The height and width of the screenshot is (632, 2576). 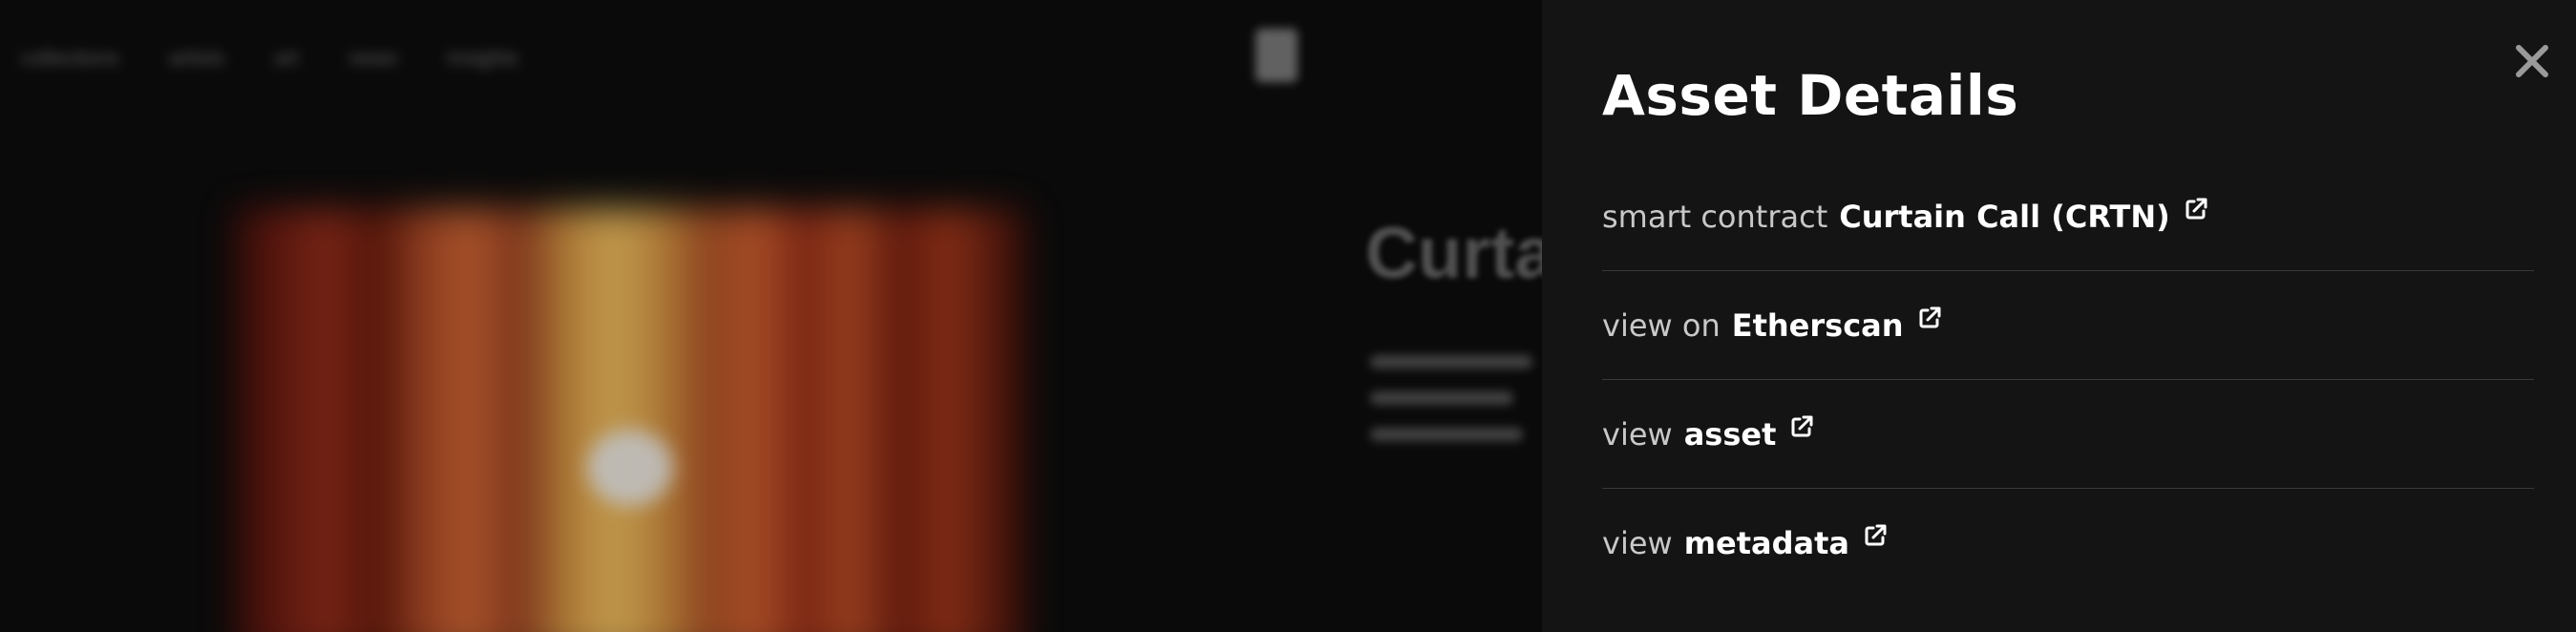 I want to click on artwork-title: Curta, so click(x=1453, y=253).